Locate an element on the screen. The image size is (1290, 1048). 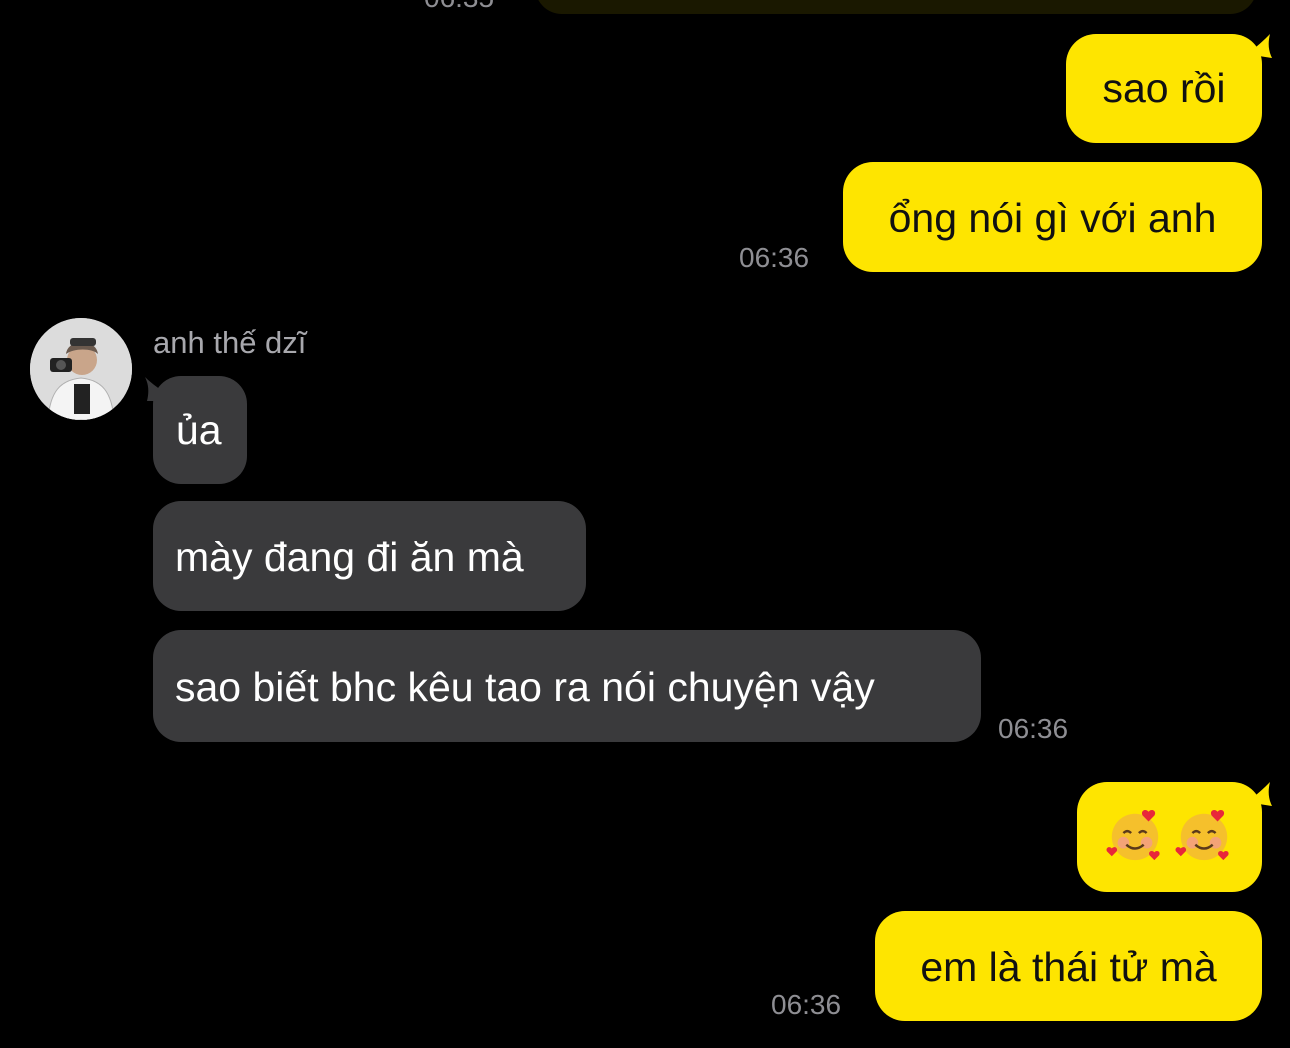
avatar-image is located at coordinates (81, 369).